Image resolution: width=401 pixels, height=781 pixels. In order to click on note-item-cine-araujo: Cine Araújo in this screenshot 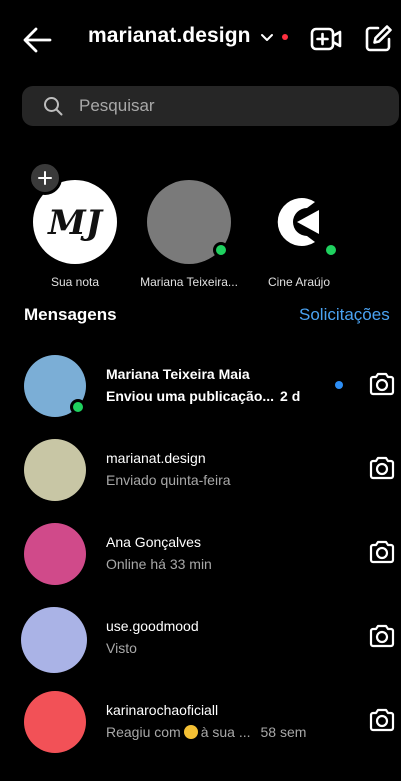, I will do `click(299, 234)`.